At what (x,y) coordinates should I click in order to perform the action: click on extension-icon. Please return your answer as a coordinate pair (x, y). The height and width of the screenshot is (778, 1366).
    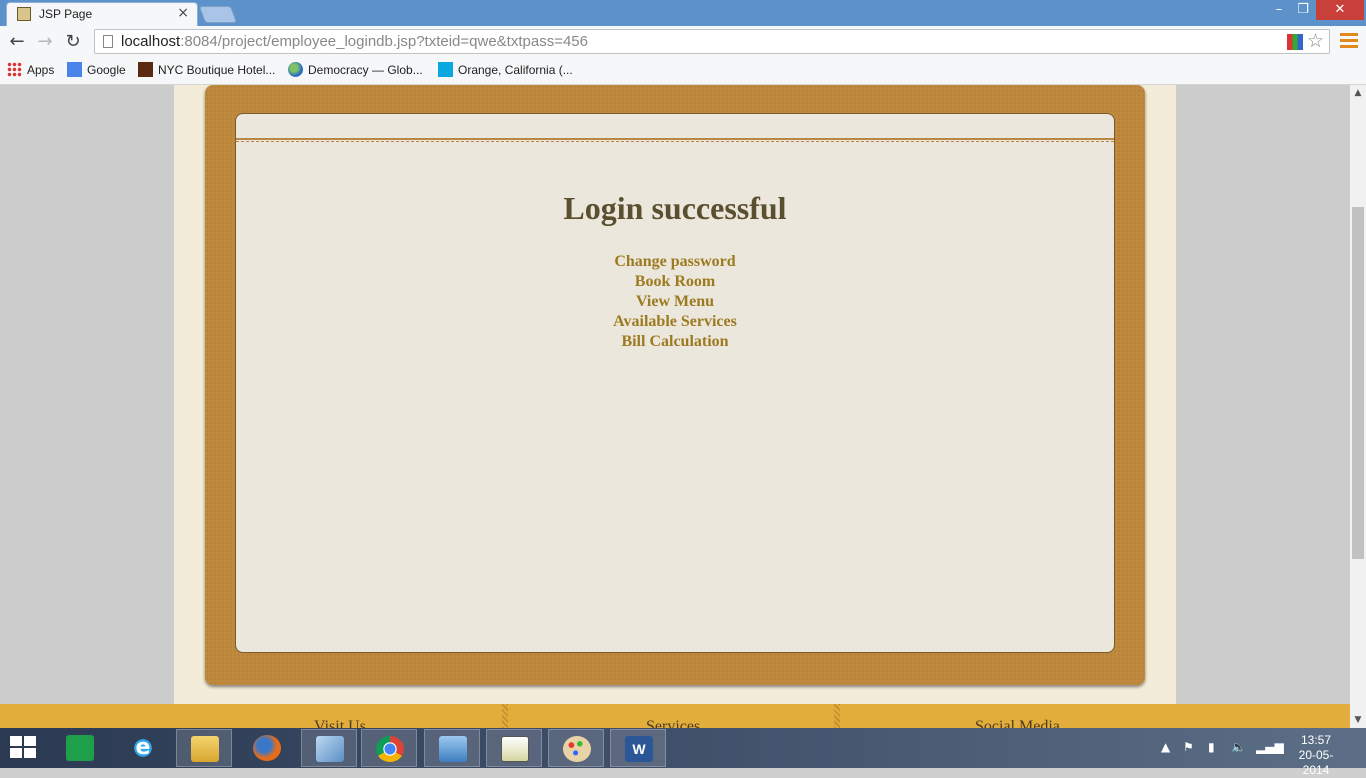
    Looking at the image, I should click on (1295, 42).